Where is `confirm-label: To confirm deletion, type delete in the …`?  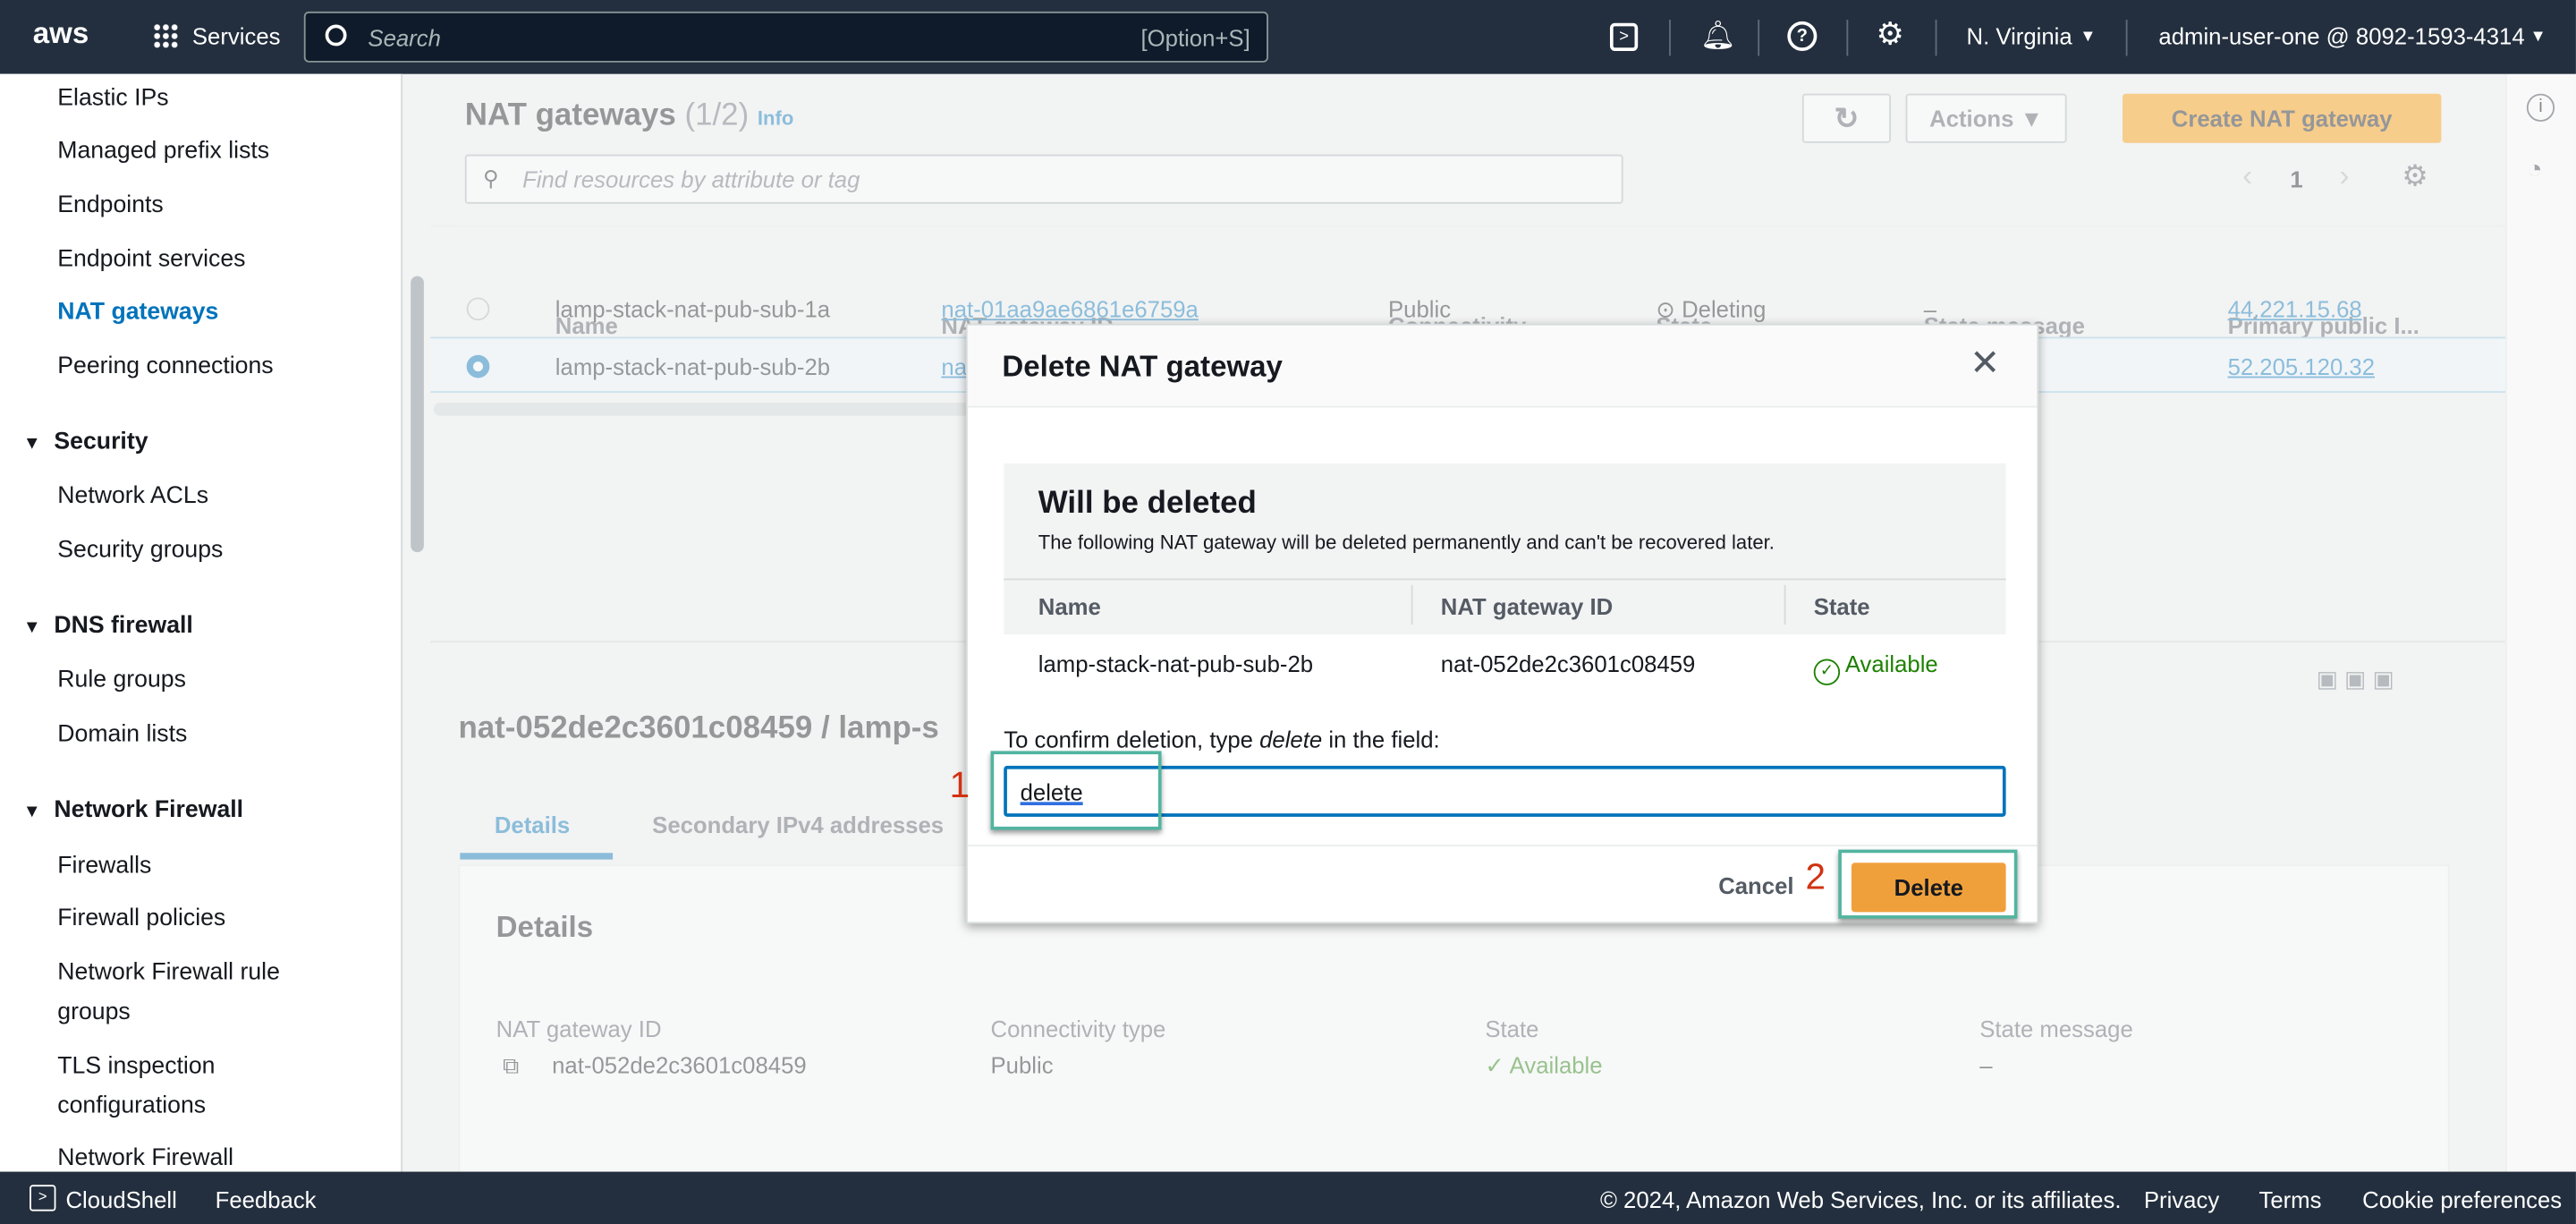 confirm-label: To confirm deletion, type delete in the … is located at coordinates (1222, 739).